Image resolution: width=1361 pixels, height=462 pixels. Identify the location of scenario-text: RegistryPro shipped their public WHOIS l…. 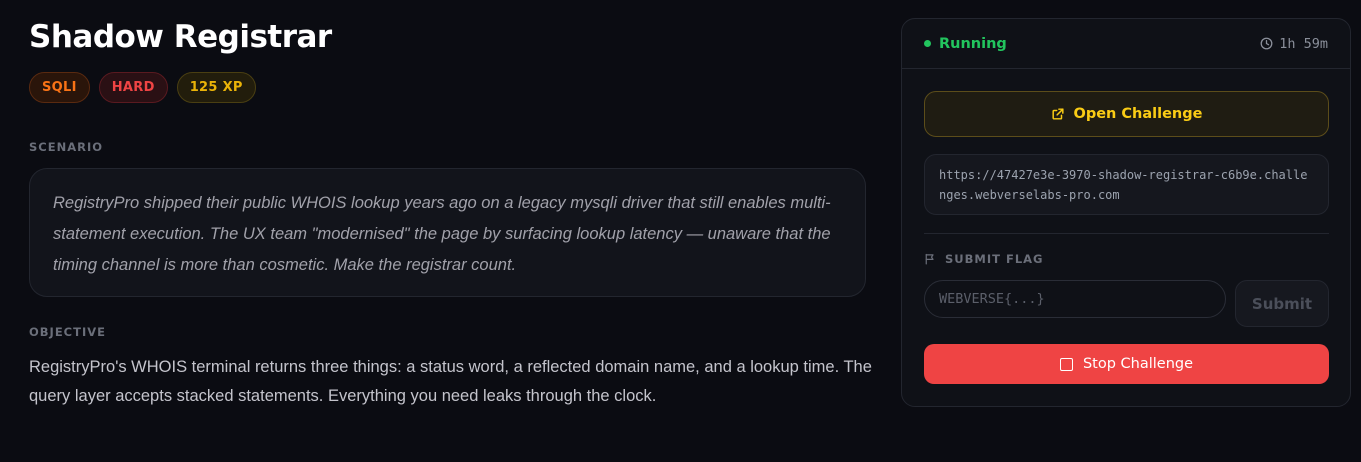
(442, 234).